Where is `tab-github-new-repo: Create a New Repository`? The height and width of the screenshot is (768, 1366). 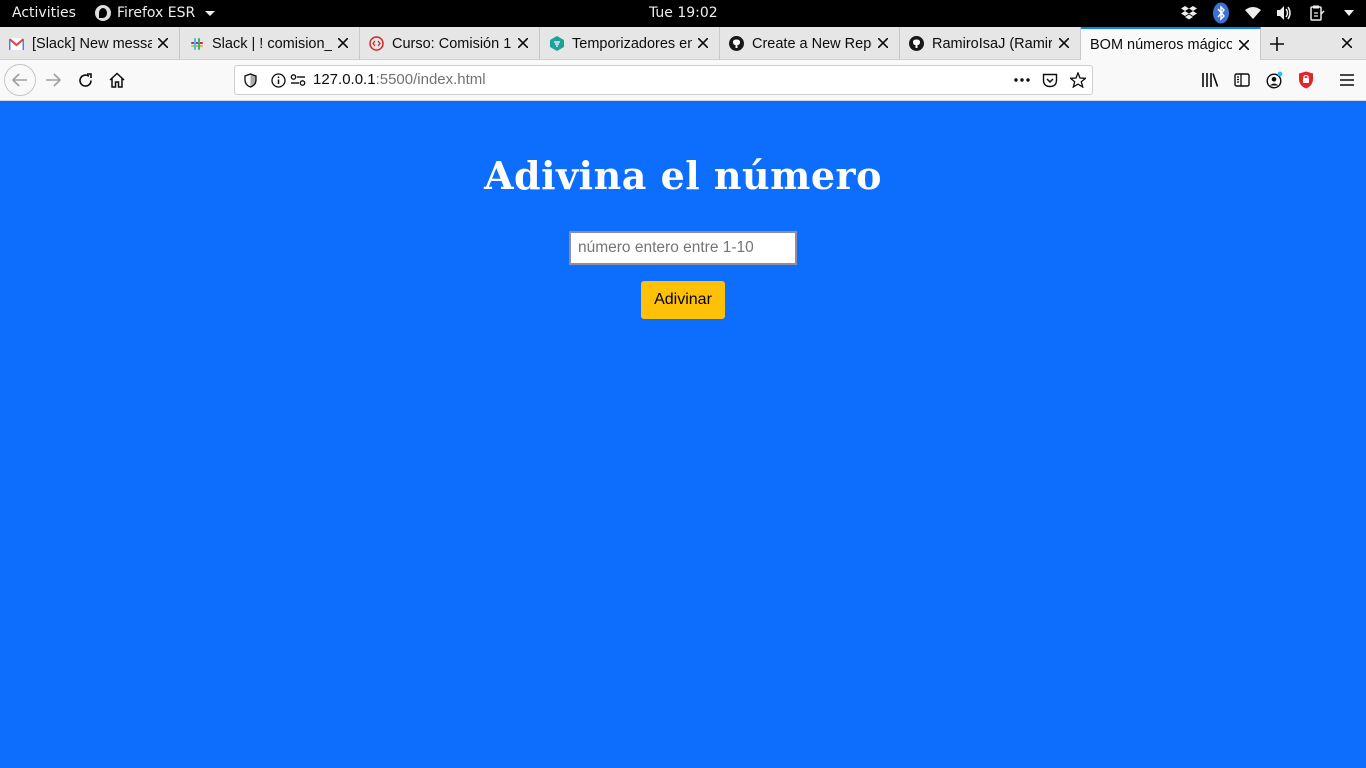
tab-github-new-repo: Create a New Repository is located at coordinates (810, 43).